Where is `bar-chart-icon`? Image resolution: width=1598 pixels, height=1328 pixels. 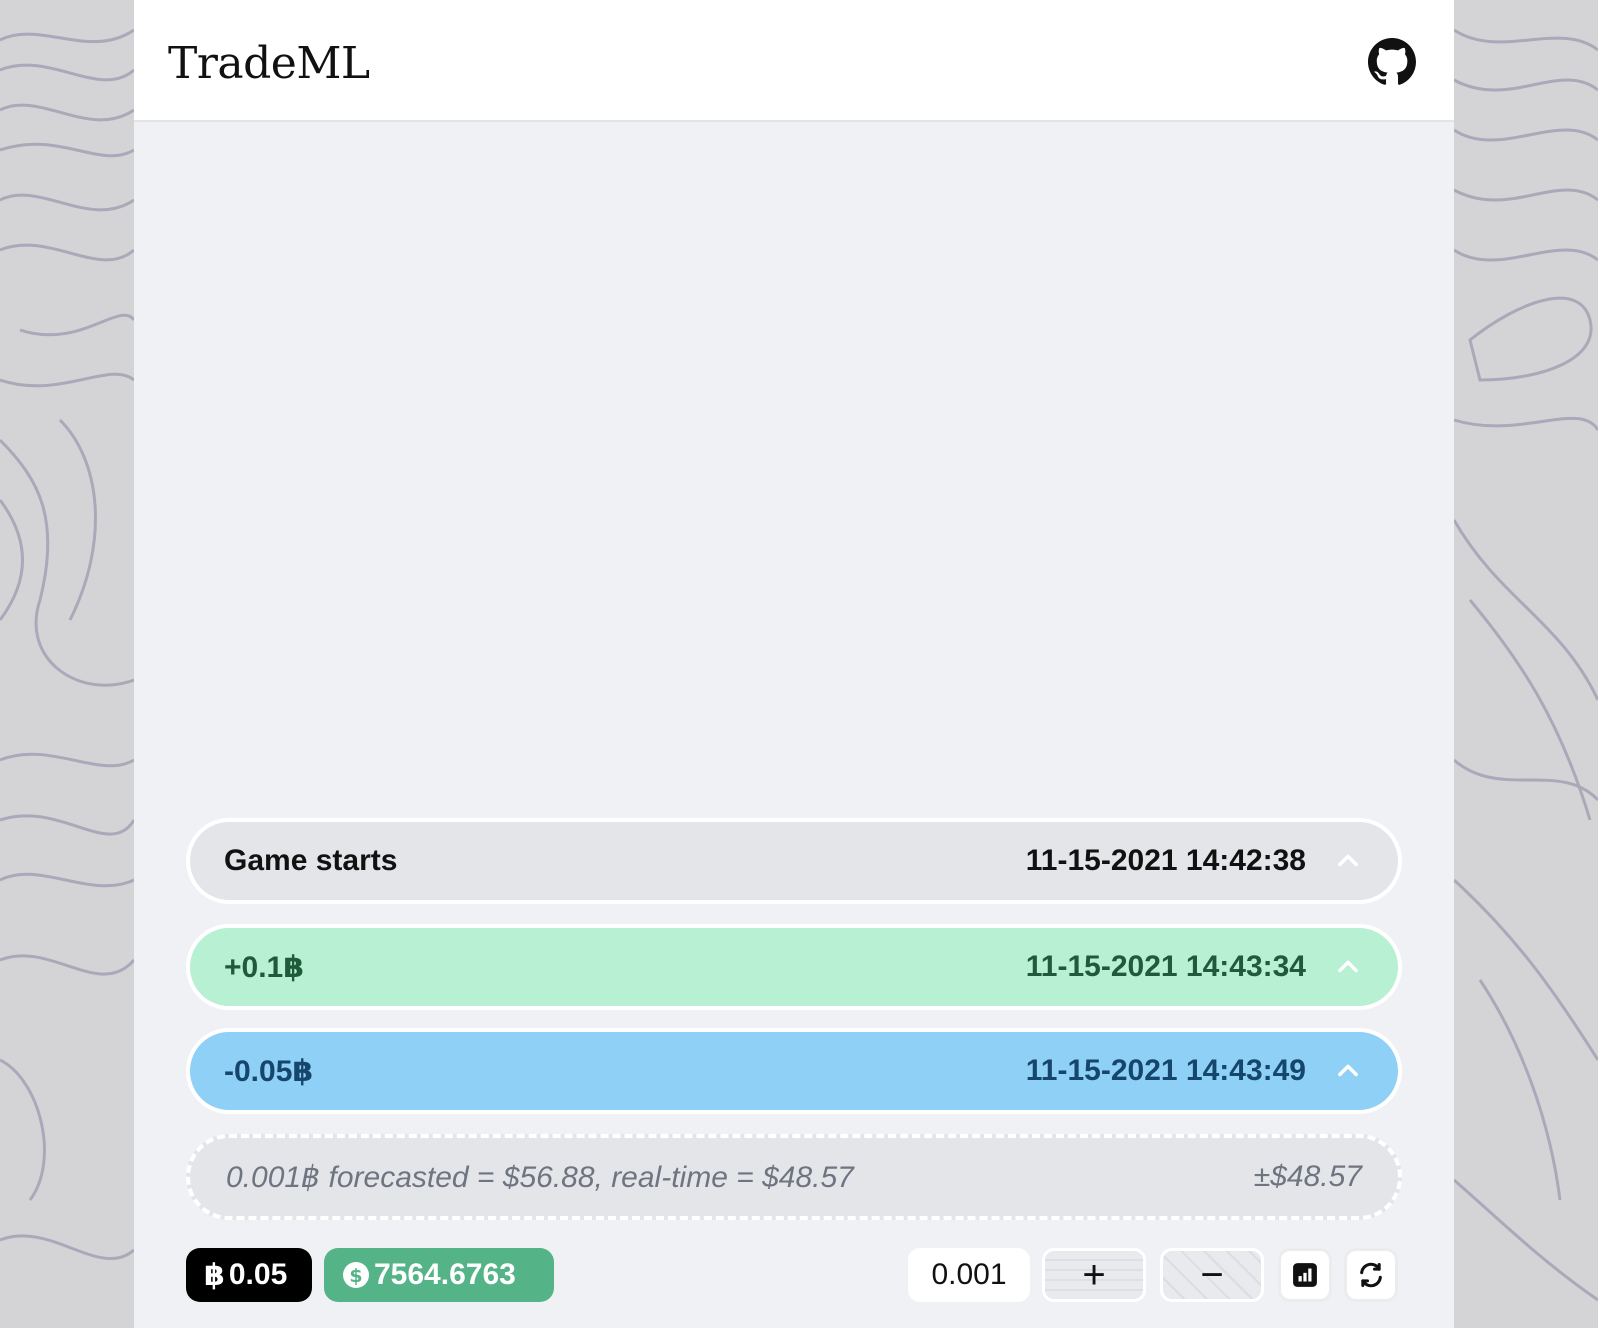 bar-chart-icon is located at coordinates (1305, 1275).